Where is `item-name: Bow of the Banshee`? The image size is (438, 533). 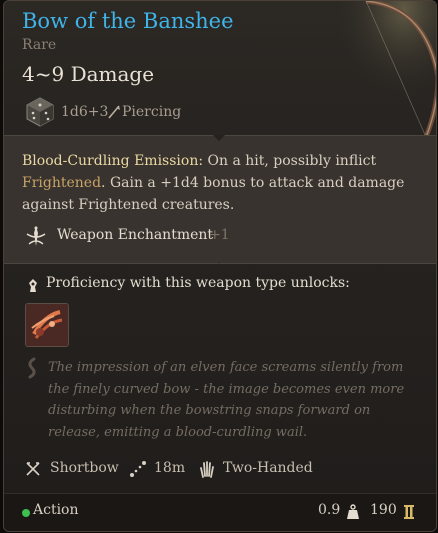
item-name: Bow of the Banshee is located at coordinates (128, 21).